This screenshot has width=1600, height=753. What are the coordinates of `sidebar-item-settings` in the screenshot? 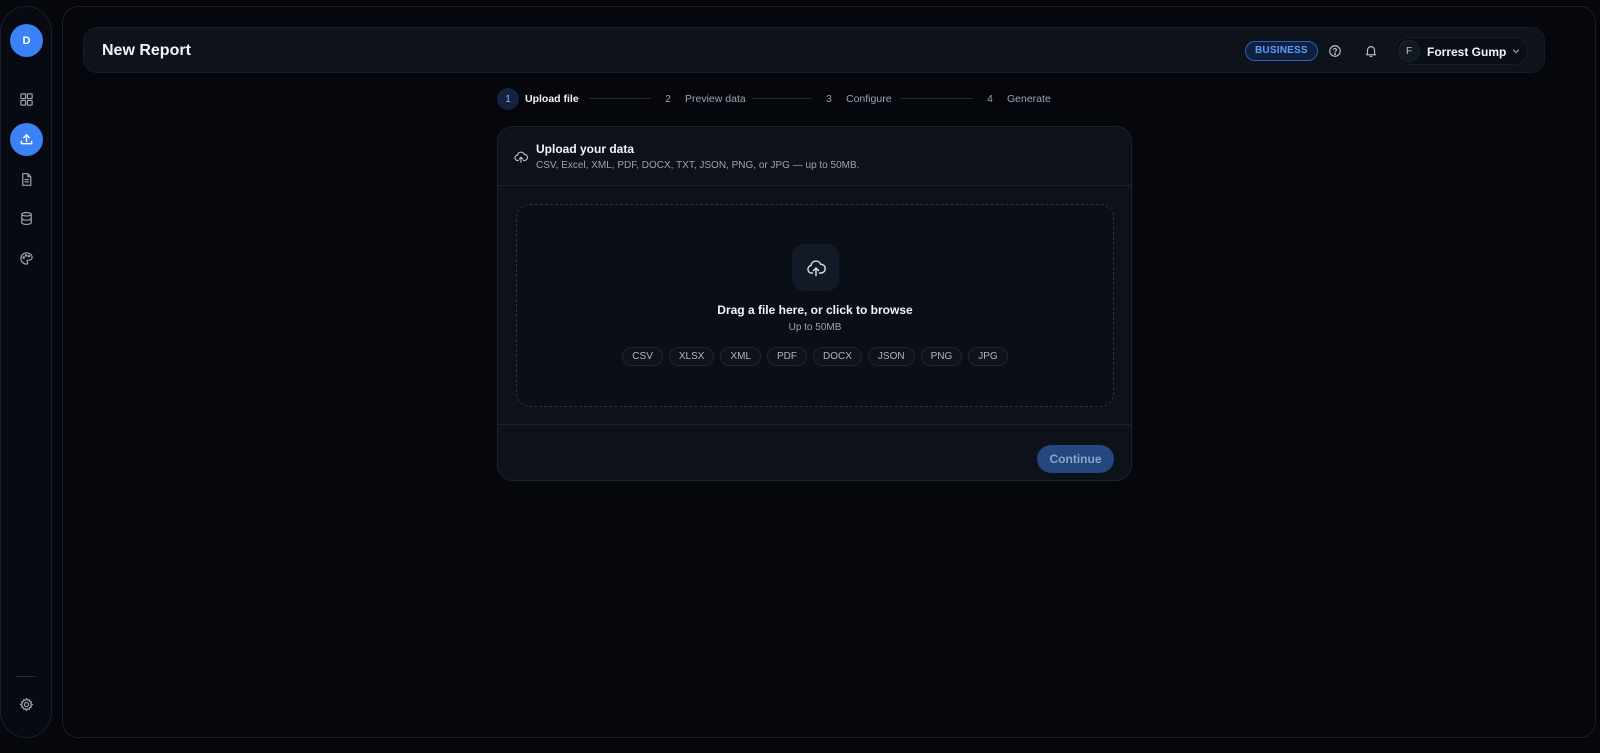 It's located at (26, 704).